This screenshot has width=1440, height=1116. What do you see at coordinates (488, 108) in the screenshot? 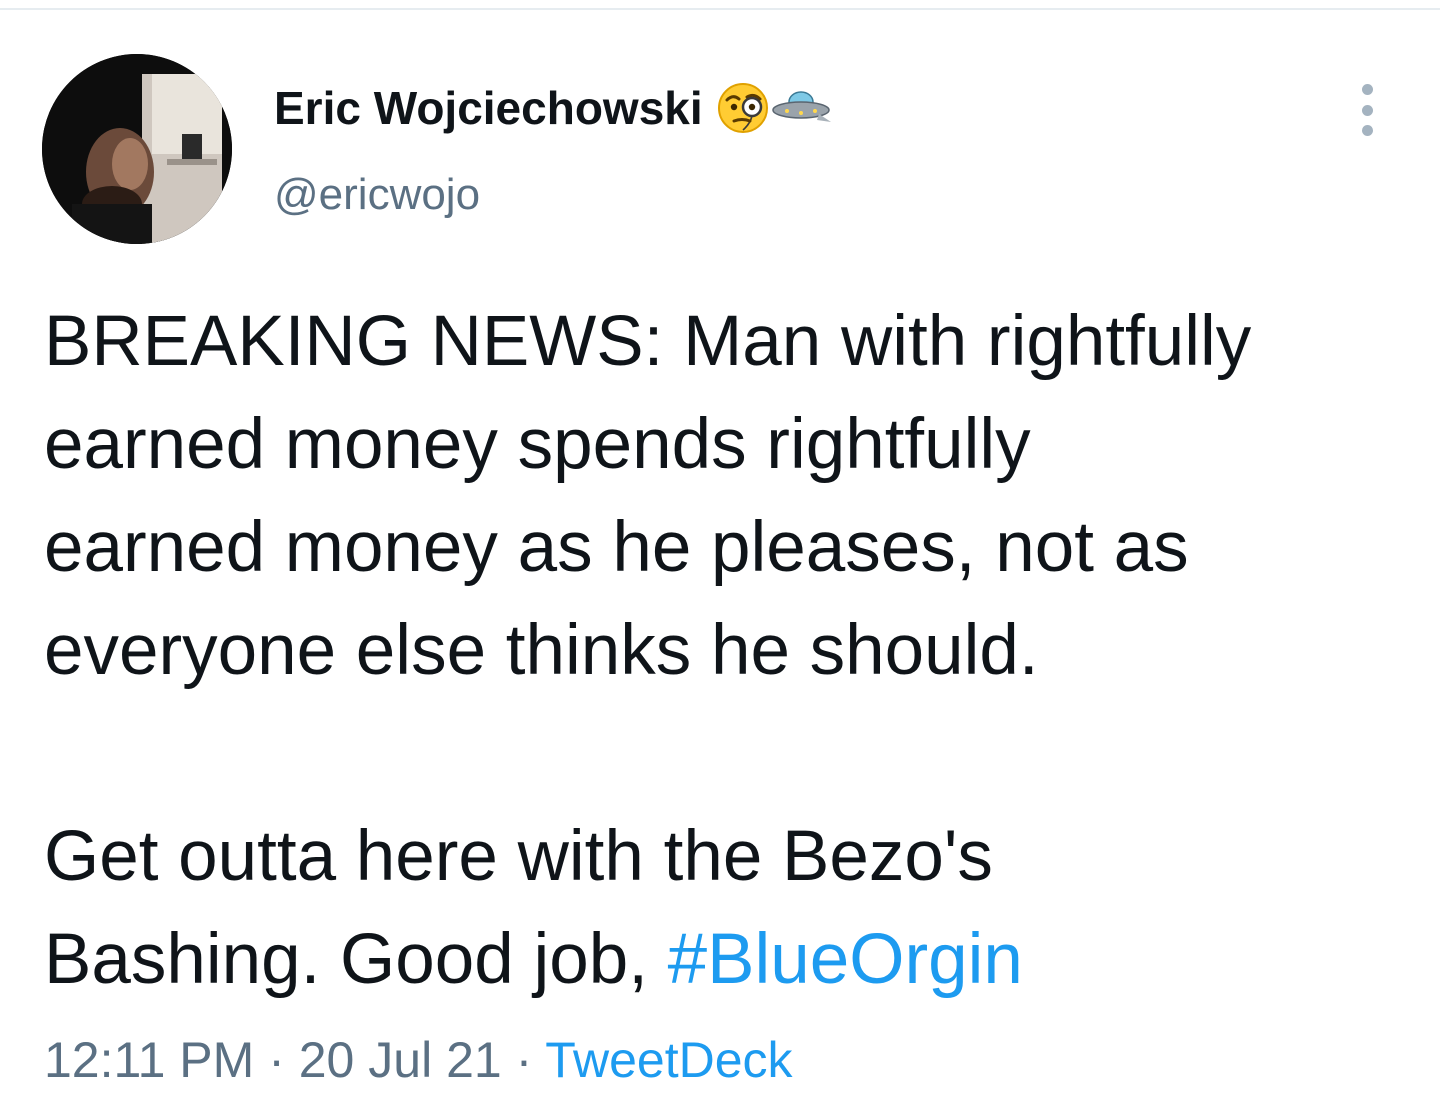
I see `display-name: Eric Wojciechowski` at bounding box center [488, 108].